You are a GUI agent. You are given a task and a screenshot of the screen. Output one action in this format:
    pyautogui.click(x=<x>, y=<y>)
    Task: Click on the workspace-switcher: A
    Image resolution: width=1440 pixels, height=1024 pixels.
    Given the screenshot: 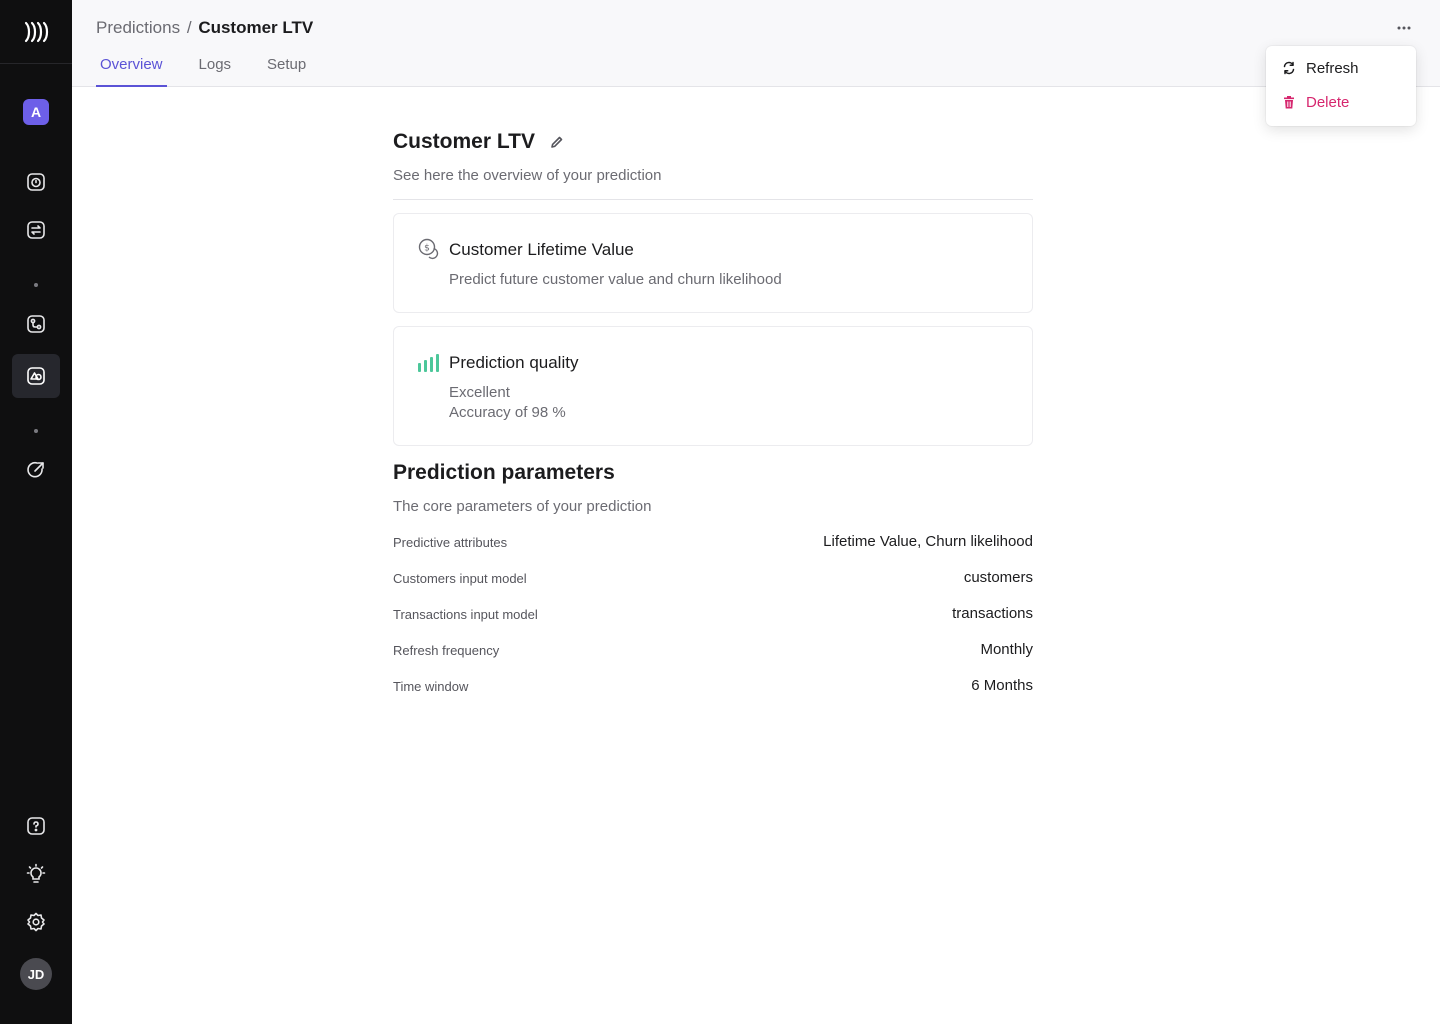 What is the action you would take?
    pyautogui.click(x=36, y=112)
    